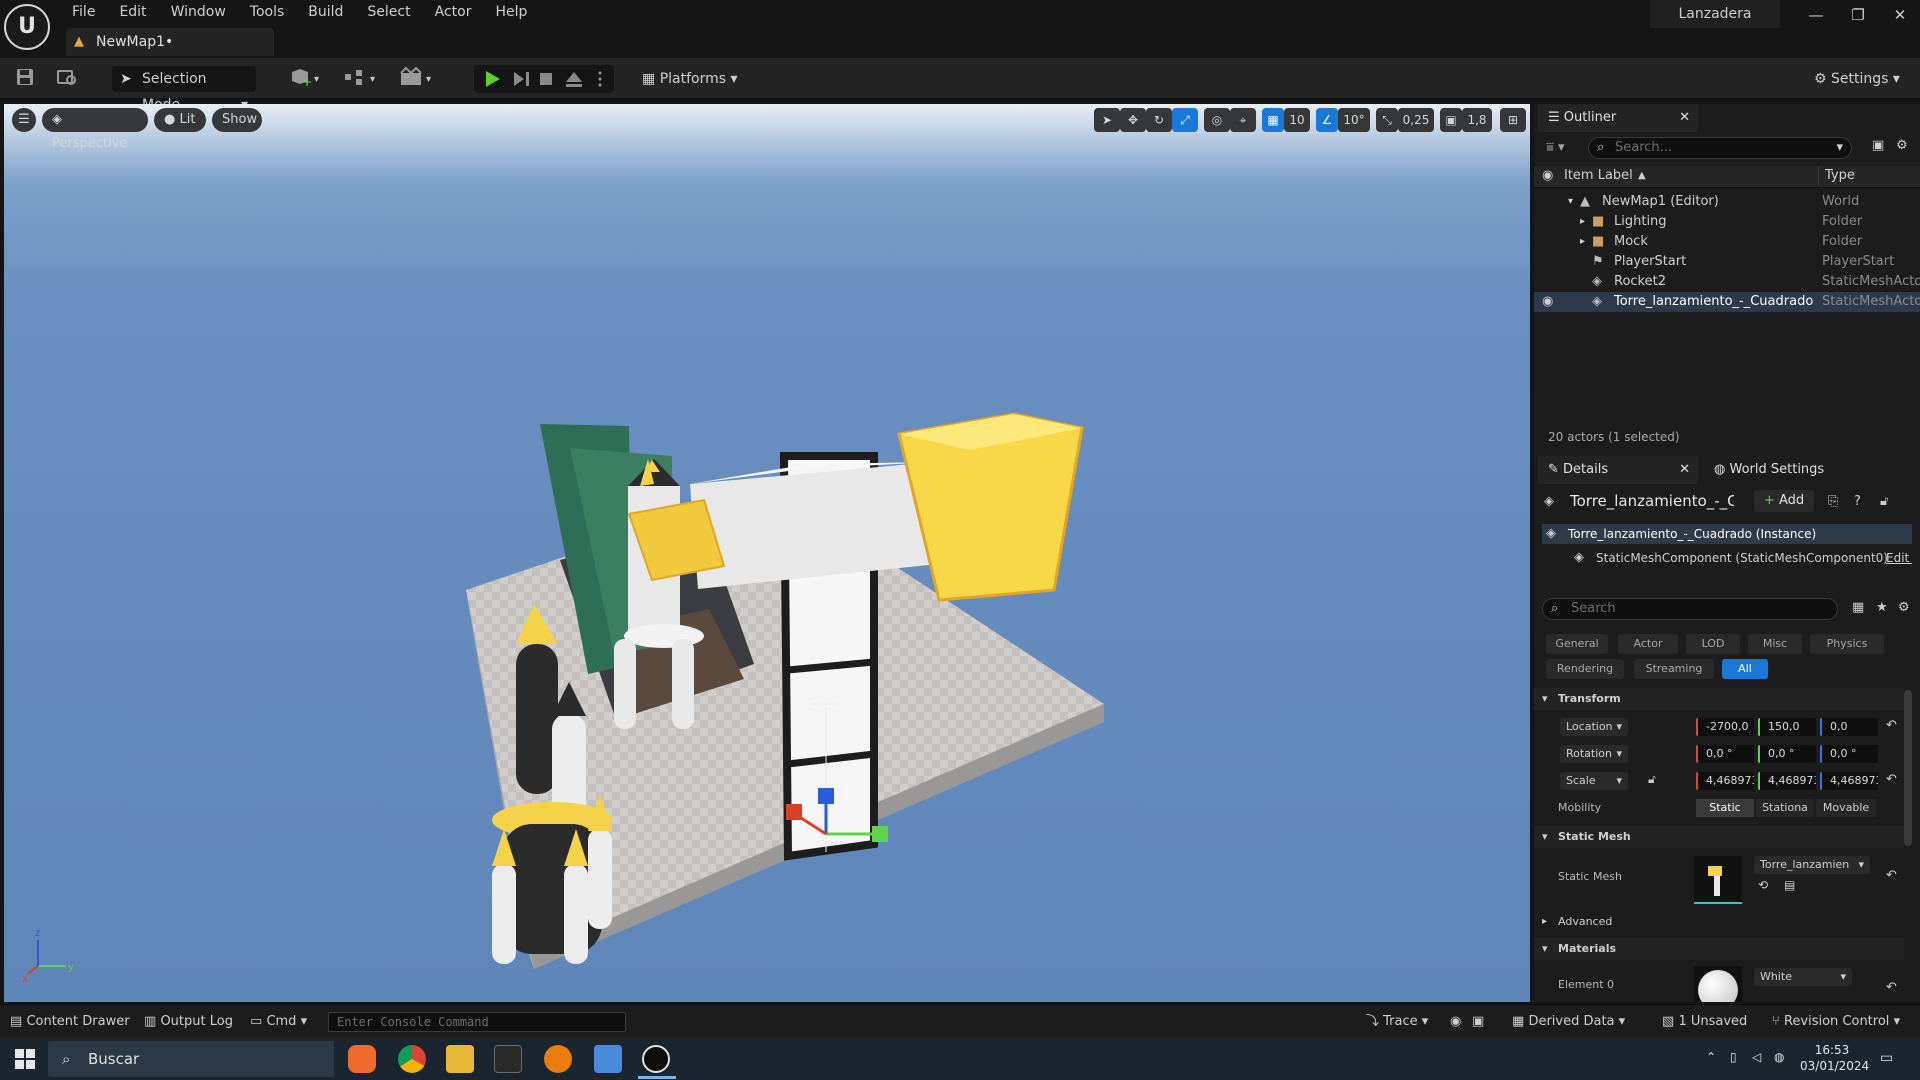 The image size is (1920, 1080). What do you see at coordinates (1733, 1057) in the screenshot?
I see `network-icon: ▯` at bounding box center [1733, 1057].